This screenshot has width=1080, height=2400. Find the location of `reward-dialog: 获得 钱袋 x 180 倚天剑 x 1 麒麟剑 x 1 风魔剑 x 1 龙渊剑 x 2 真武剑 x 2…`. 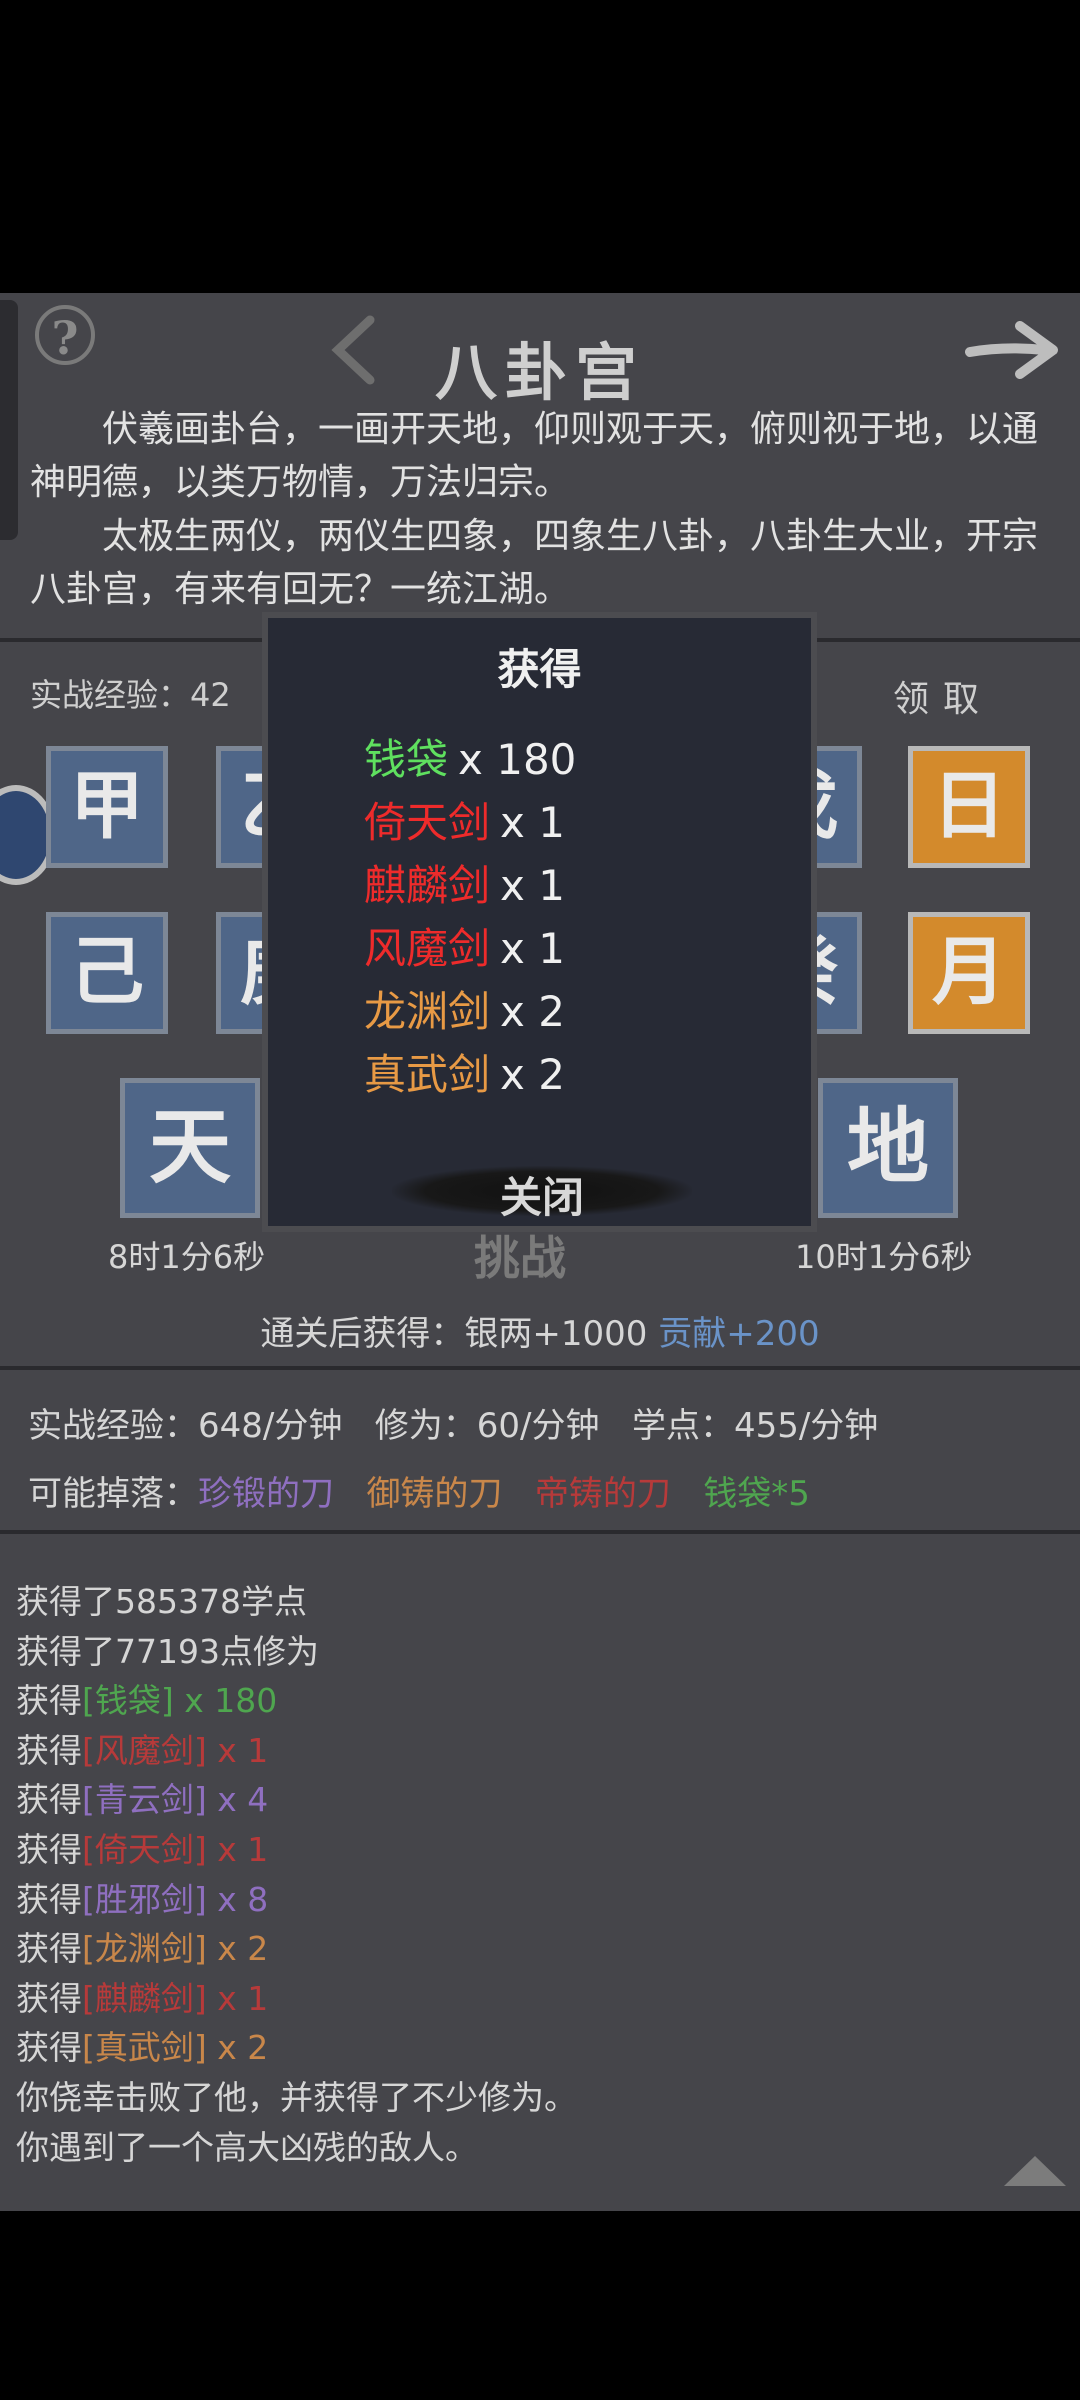

reward-dialog: 获得 钱袋 x 180 倚天剑 x 1 麒麟剑 x 1 风魔剑 x 1 龙渊剑 x 2 真武剑 x 2… is located at coordinates (539, 922).